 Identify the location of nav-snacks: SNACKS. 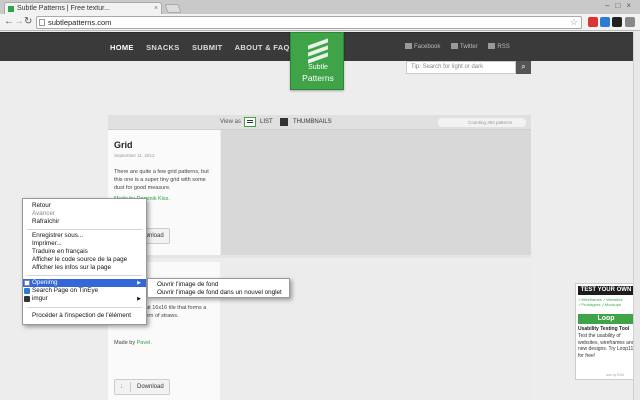
(162, 47).